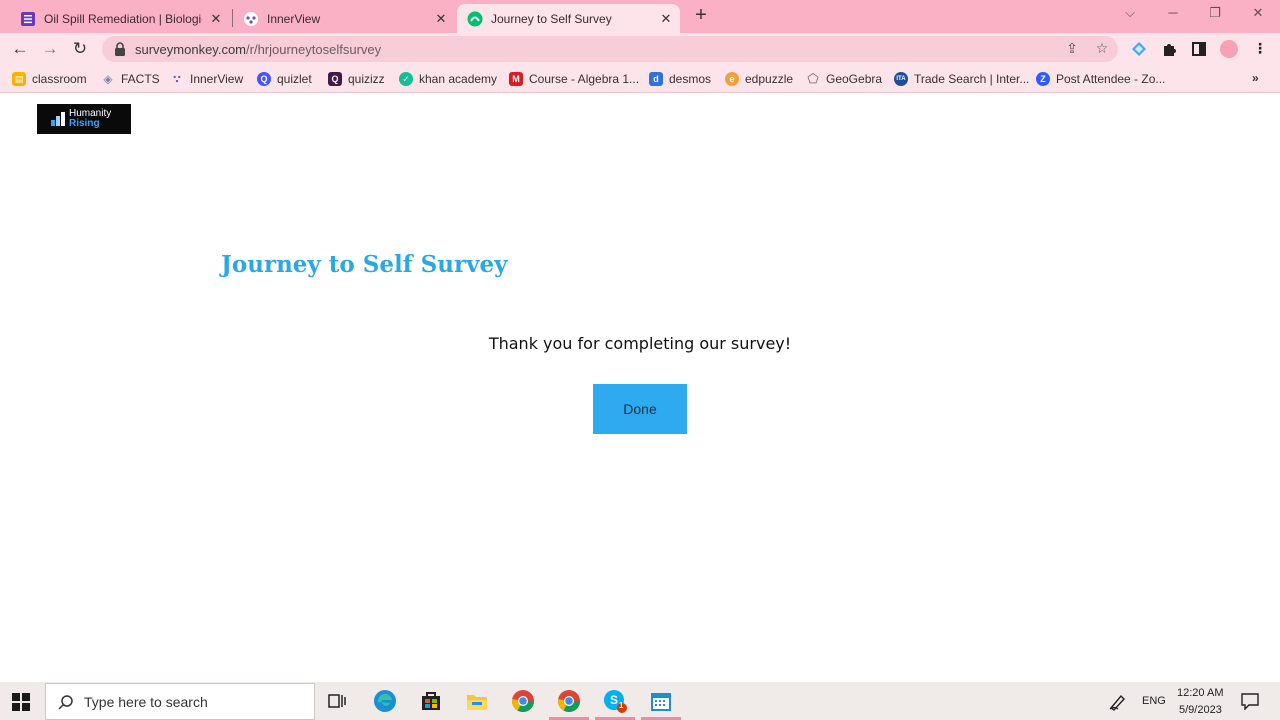 Image resolution: width=1280 pixels, height=720 pixels. I want to click on side-panel-icon, so click(1199, 49).